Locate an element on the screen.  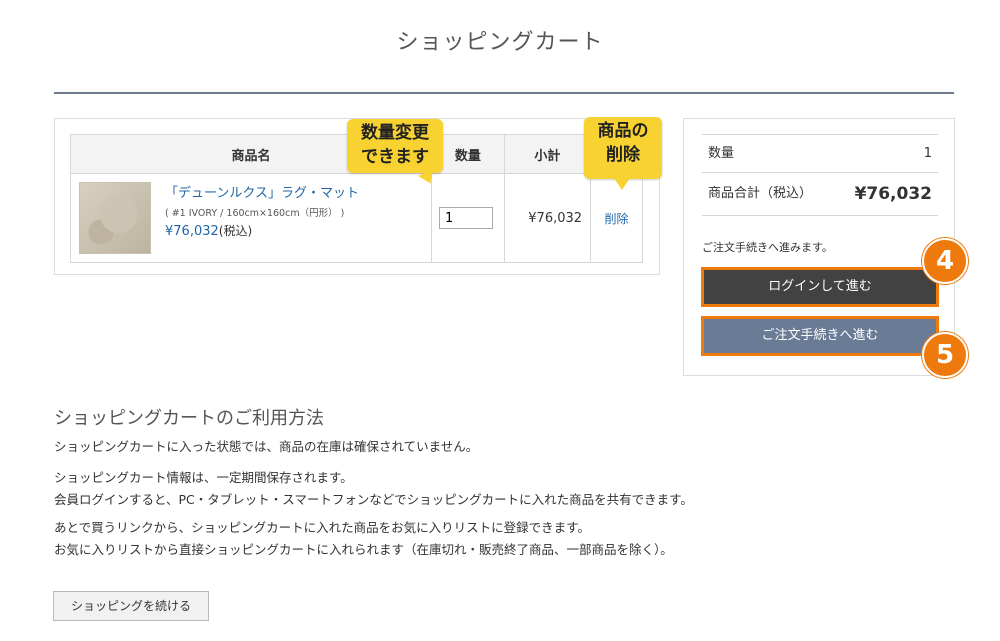
callout-line: 削除 is located at coordinates (623, 155).